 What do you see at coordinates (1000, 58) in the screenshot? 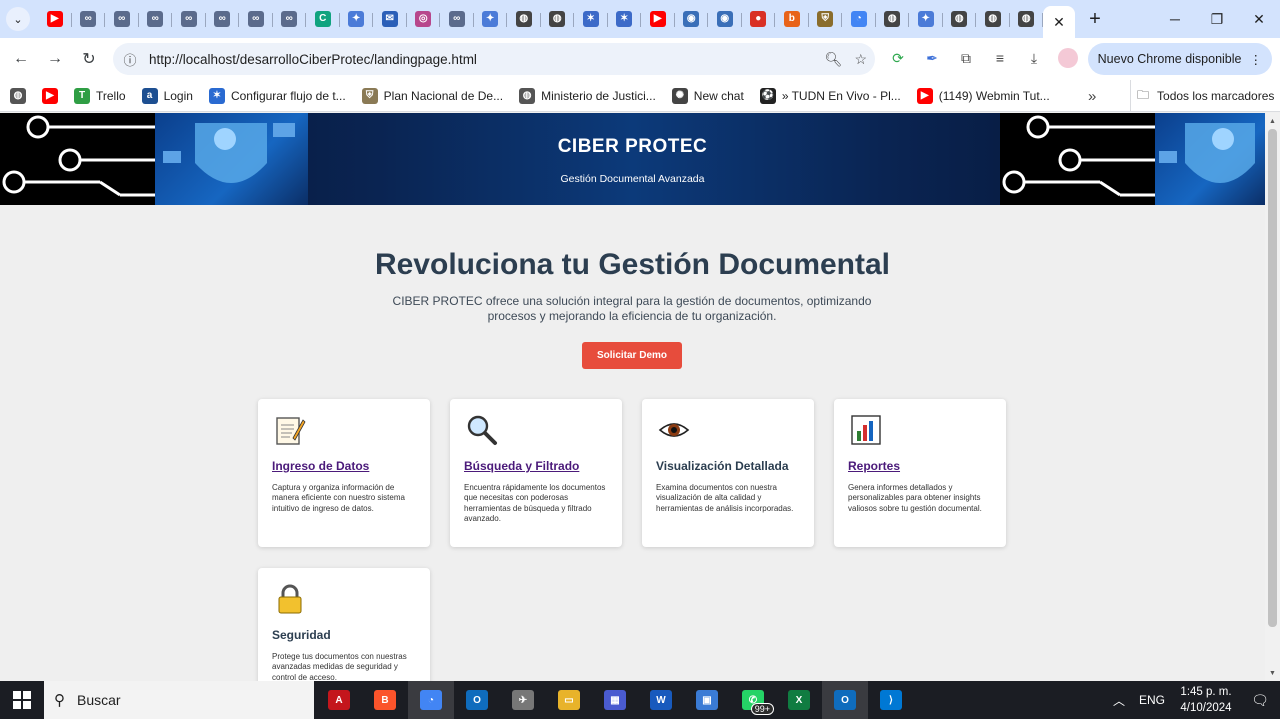
I see `media-control-icon: ≡` at bounding box center [1000, 58].